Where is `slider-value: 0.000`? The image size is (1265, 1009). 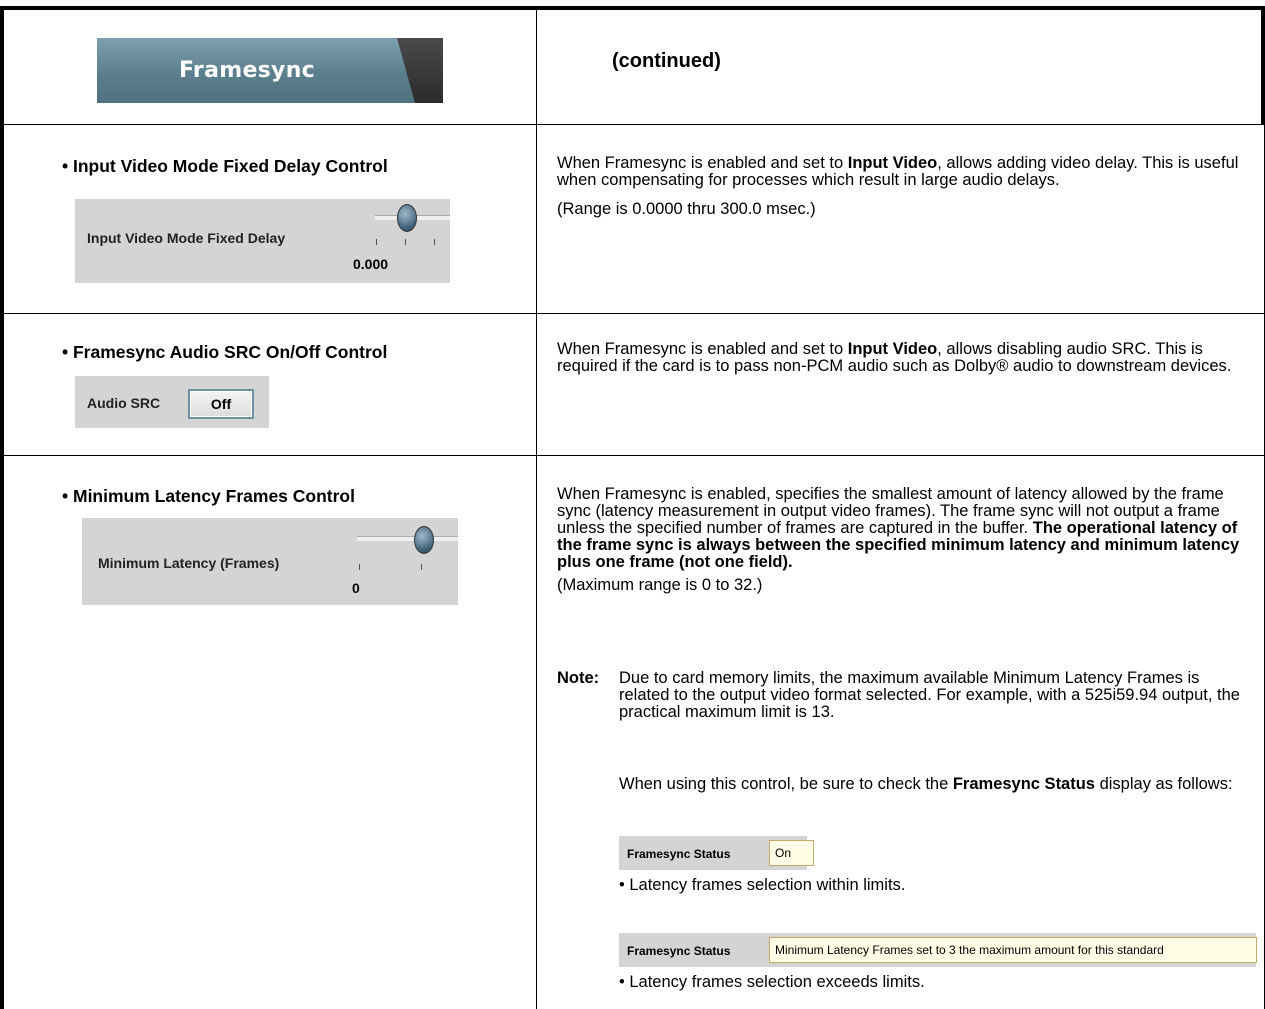 slider-value: 0.000 is located at coordinates (371, 264).